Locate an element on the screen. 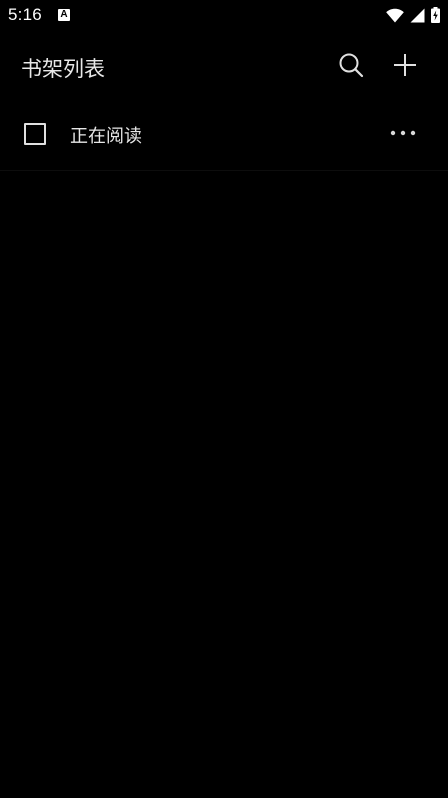 The width and height of the screenshot is (448, 798). shelf-checkbox is located at coordinates (35, 134).